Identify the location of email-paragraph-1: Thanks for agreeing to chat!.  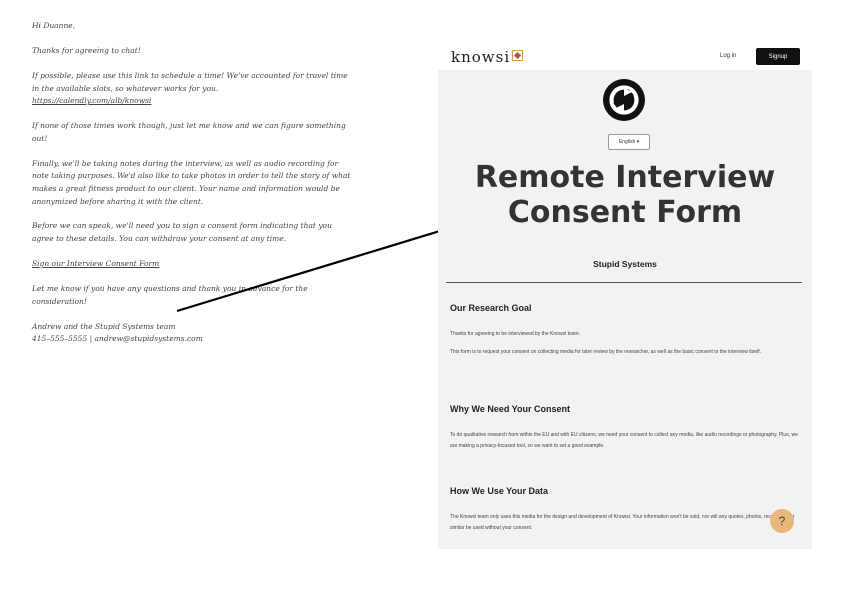
(86, 50).